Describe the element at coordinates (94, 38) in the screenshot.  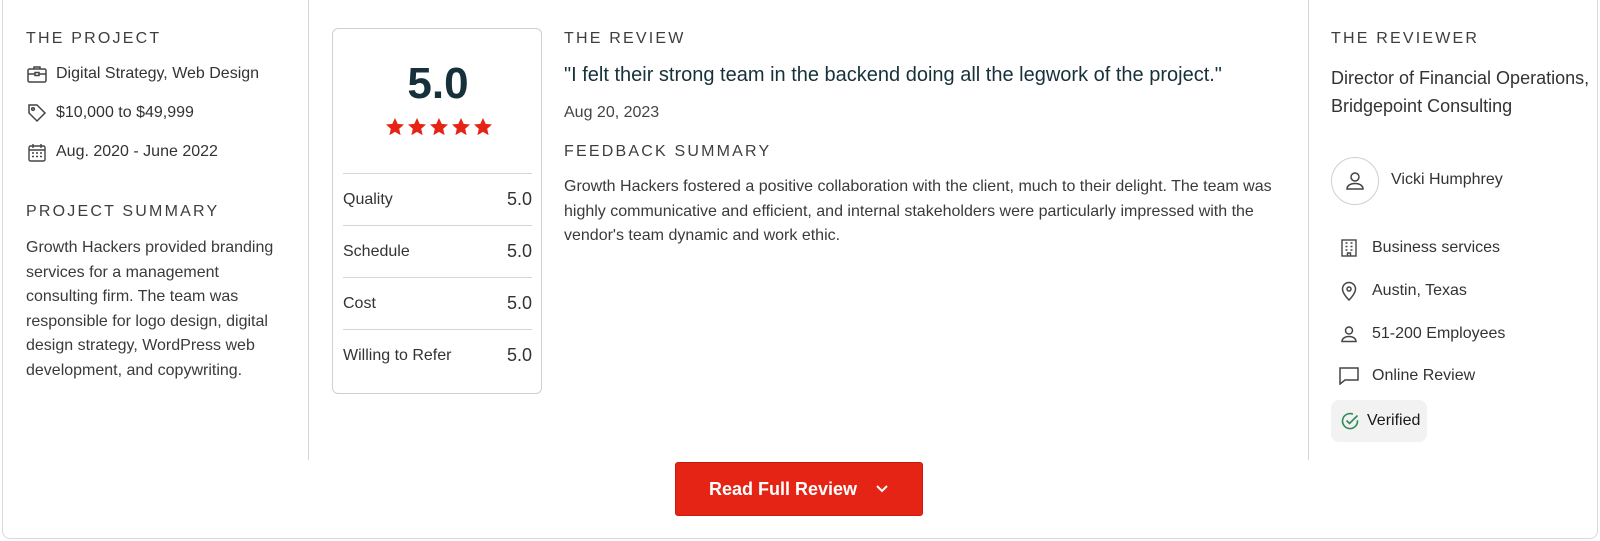
I see `project-heading: THE PROJECT` at that location.